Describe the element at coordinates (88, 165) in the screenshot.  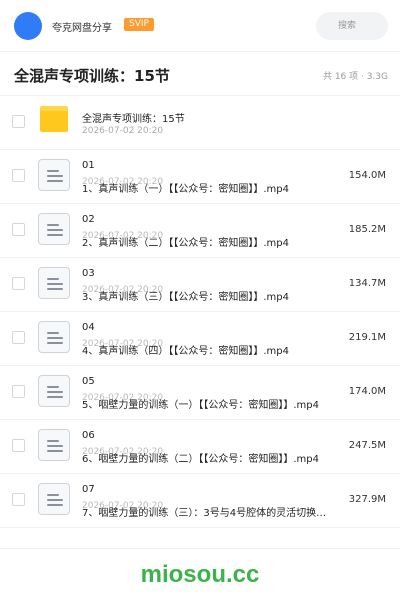
I see `file-number: 01` at that location.